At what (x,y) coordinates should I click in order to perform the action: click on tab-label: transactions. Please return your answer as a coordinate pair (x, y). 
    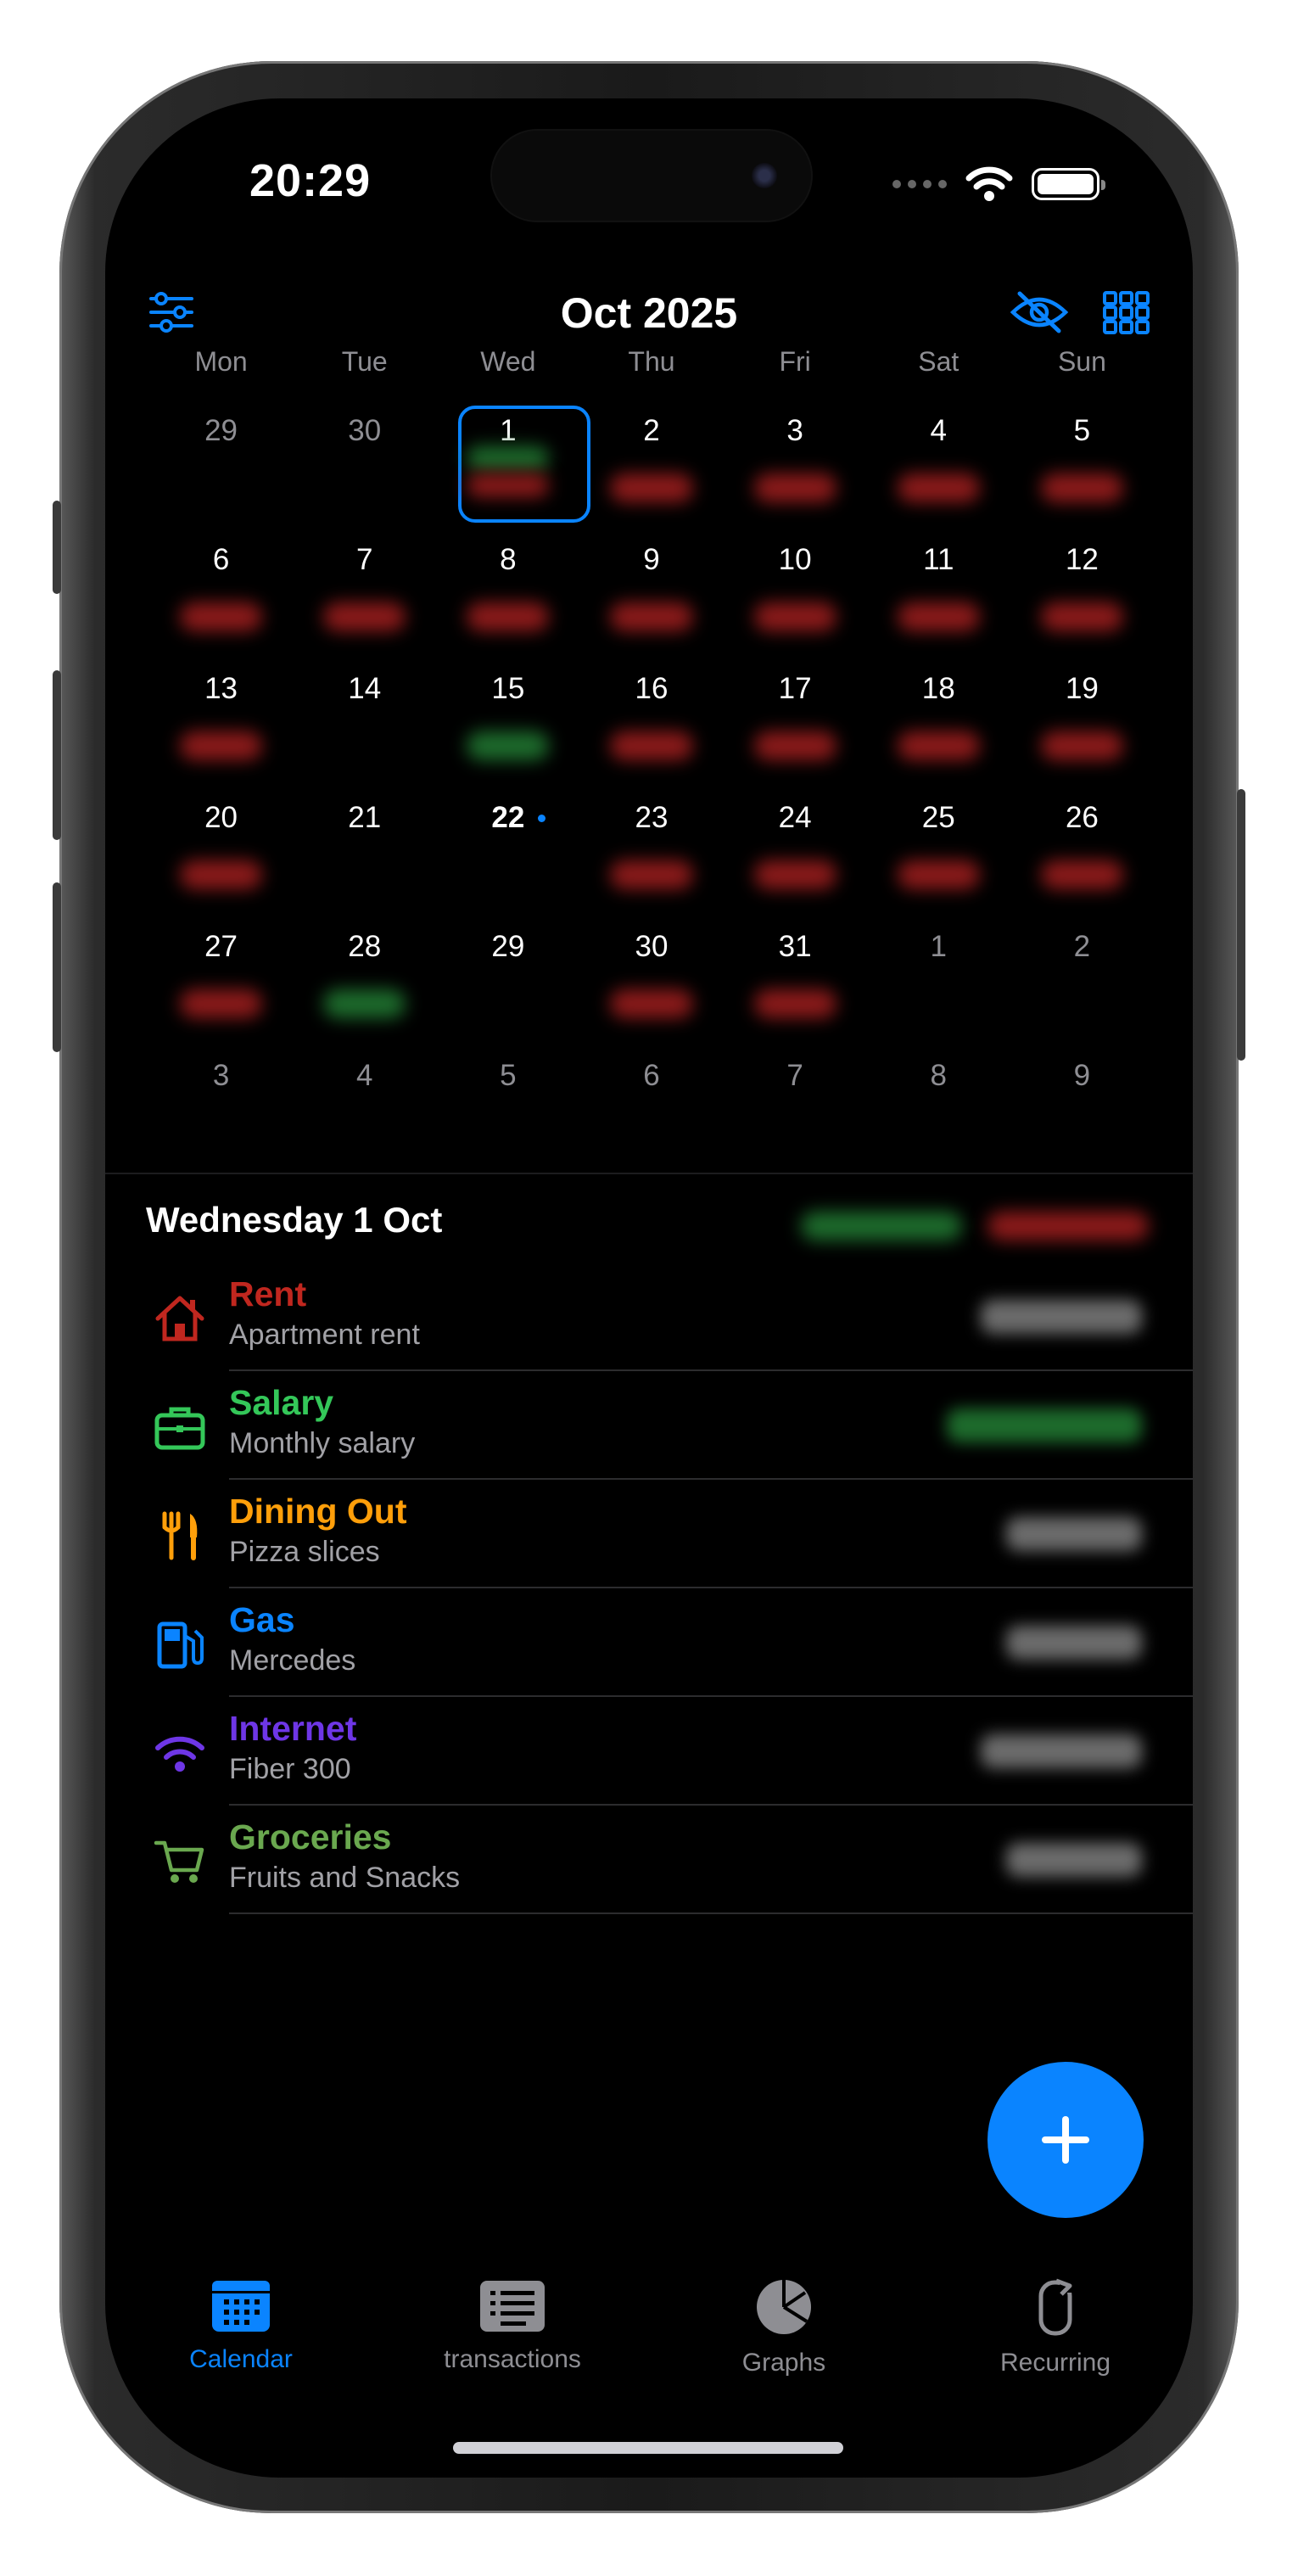
    Looking at the image, I should click on (512, 2359).